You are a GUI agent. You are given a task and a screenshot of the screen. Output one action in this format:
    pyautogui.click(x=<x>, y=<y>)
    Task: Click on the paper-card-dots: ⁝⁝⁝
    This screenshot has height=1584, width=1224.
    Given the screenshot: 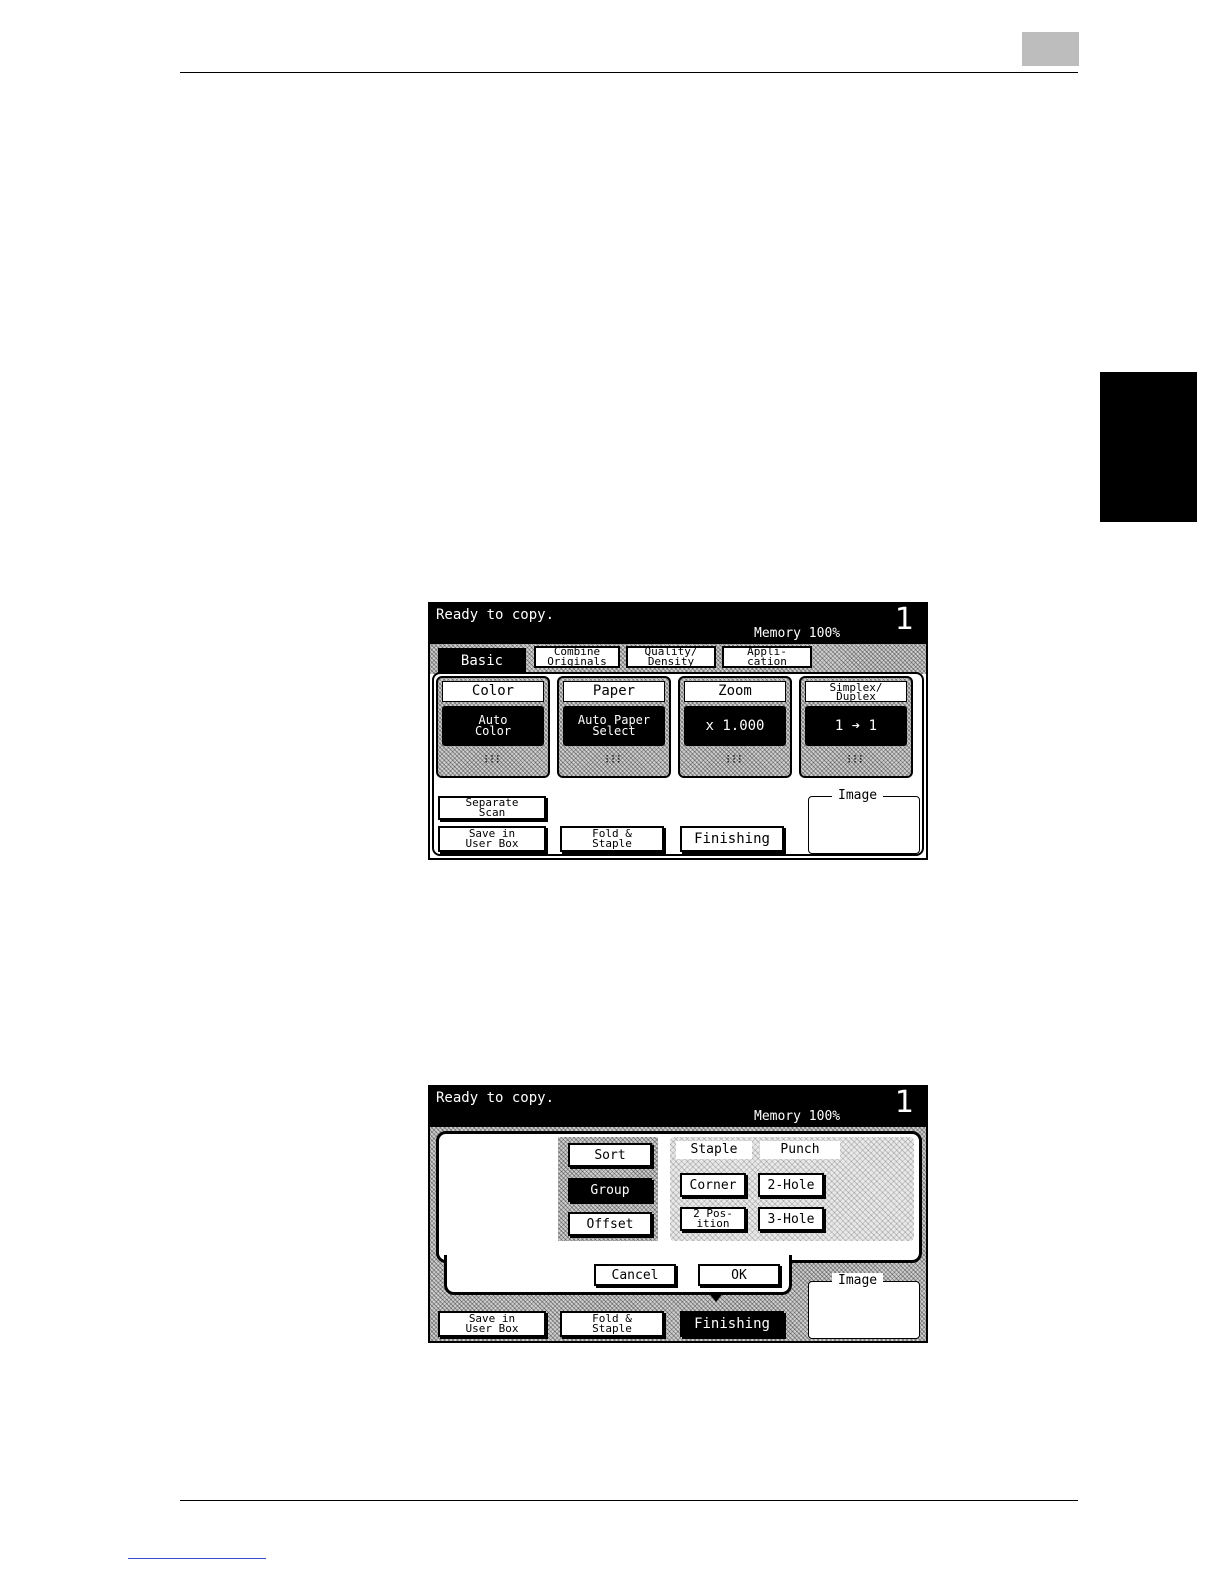 What is the action you would take?
    pyautogui.click(x=614, y=759)
    